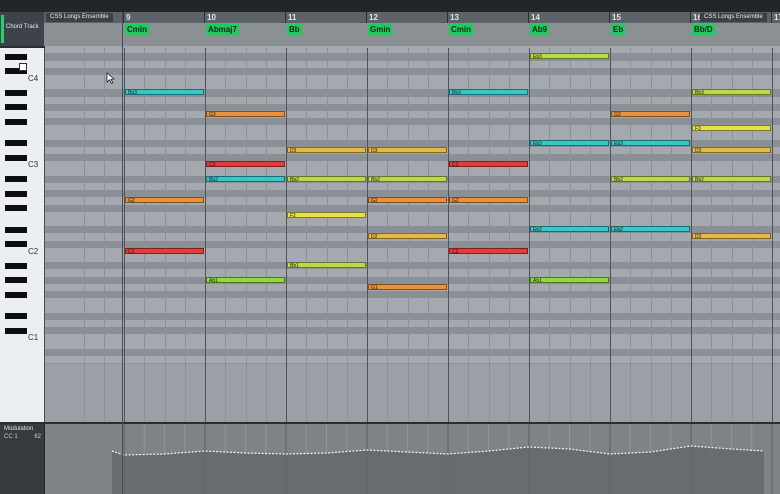 The image size is (780, 494). I want to click on octave-label: C2, so click(33, 251).